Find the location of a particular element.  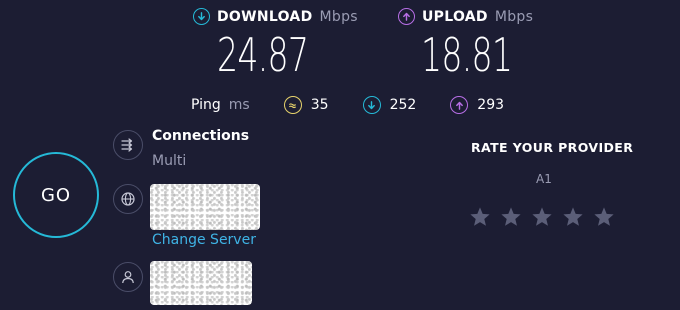

provider-name-redacted is located at coordinates (201, 283).